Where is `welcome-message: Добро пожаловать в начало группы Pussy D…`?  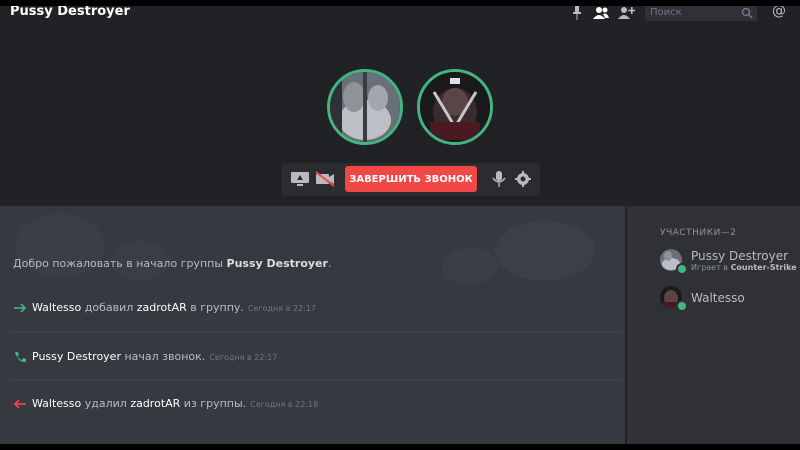
welcome-message: Добро пожаловать в начало группы Pussy D… is located at coordinates (172, 263).